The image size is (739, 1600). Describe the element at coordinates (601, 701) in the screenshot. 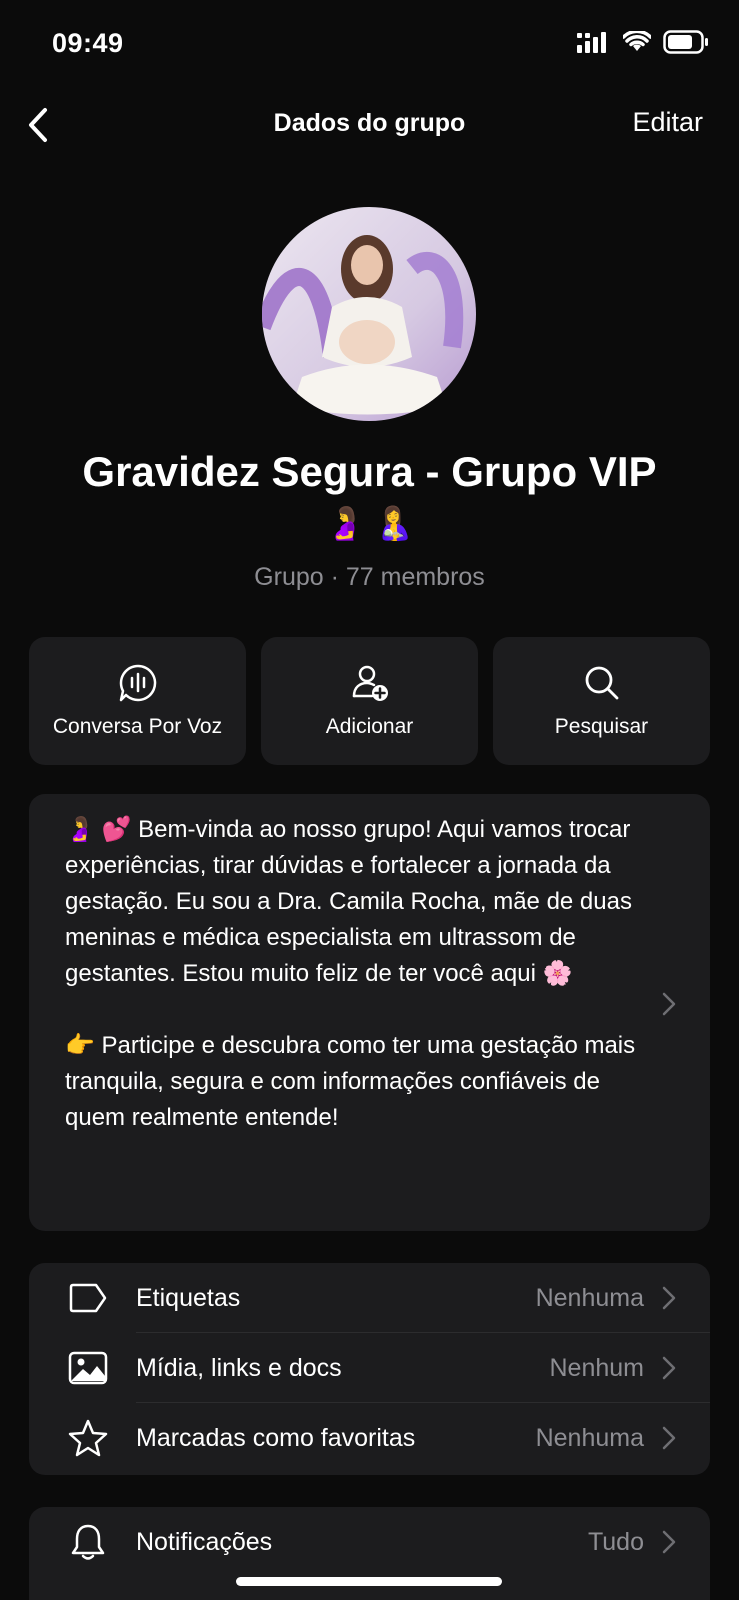

I see `search-button: Pesquisar` at that location.